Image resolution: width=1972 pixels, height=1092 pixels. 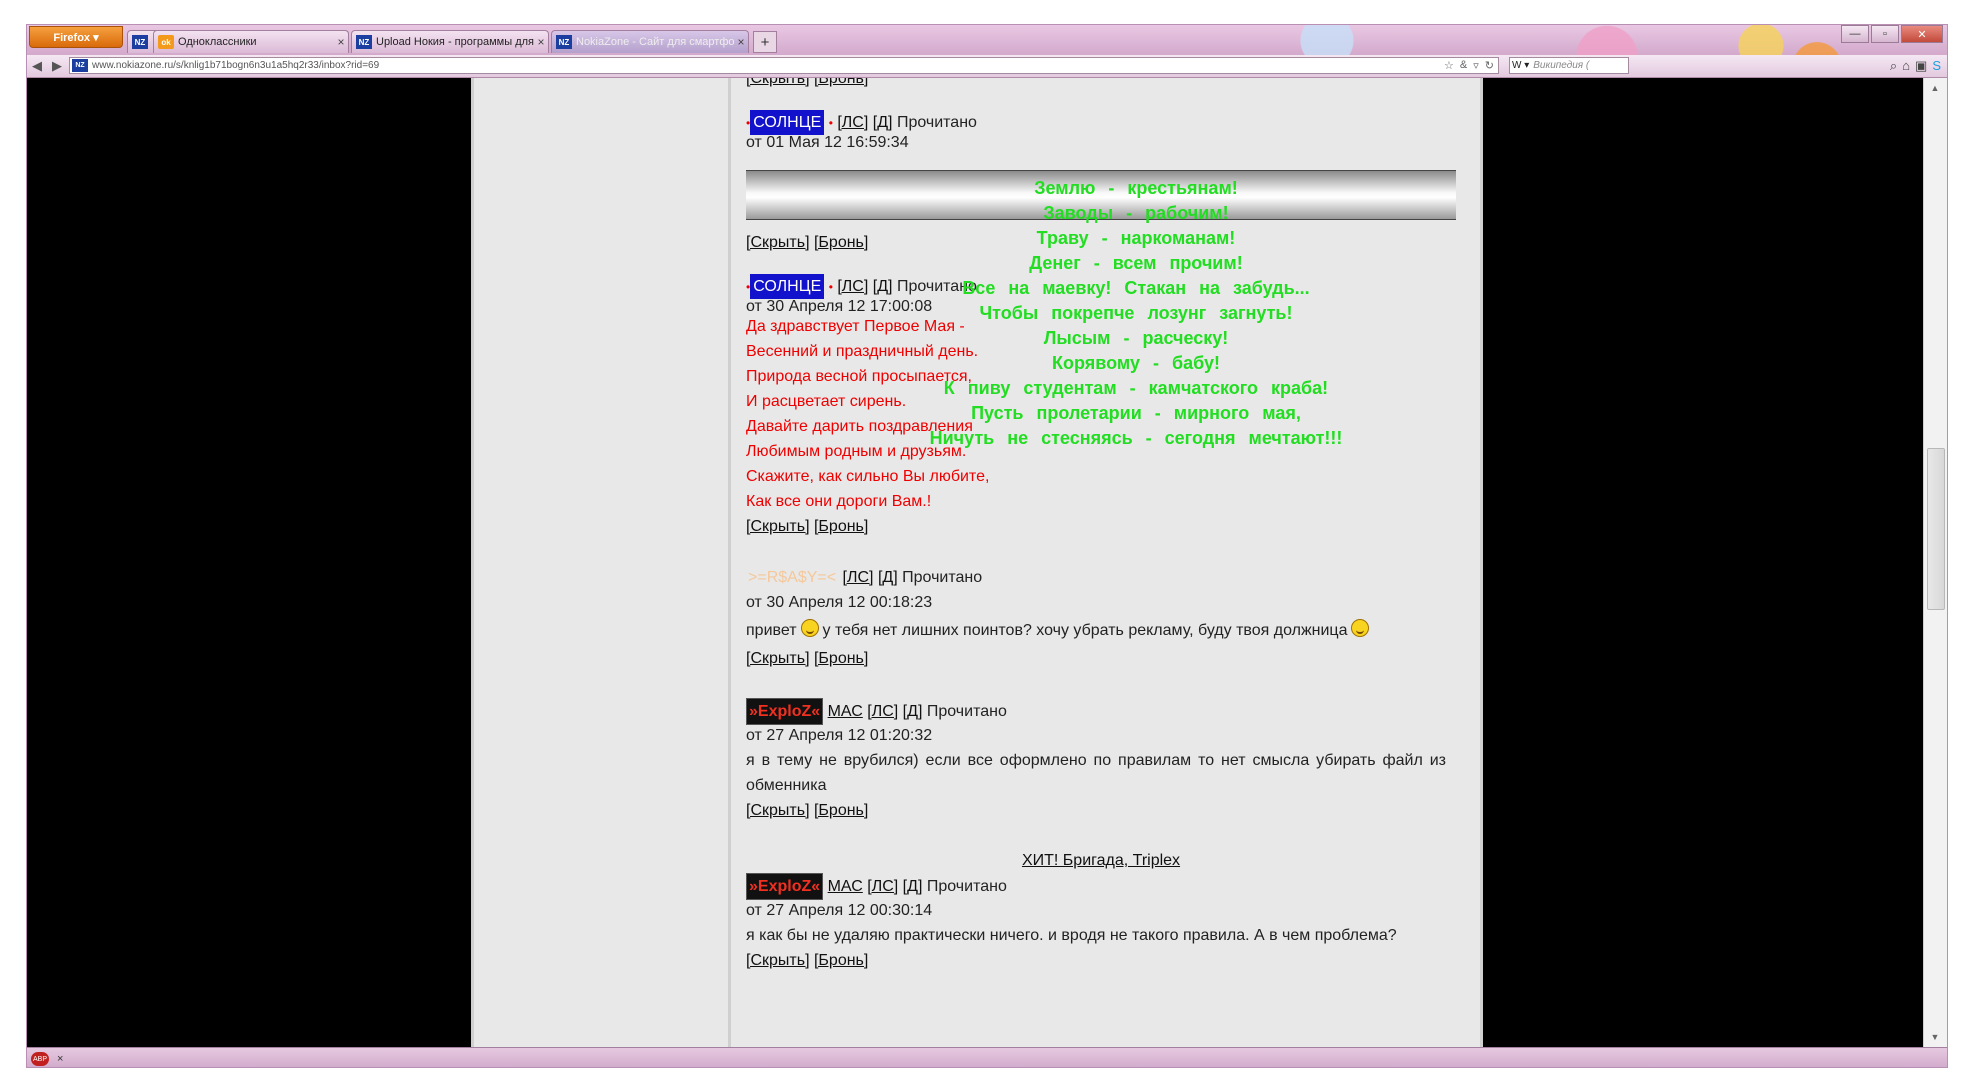 What do you see at coordinates (771, 630) in the screenshot?
I see `message-text-part: привет` at bounding box center [771, 630].